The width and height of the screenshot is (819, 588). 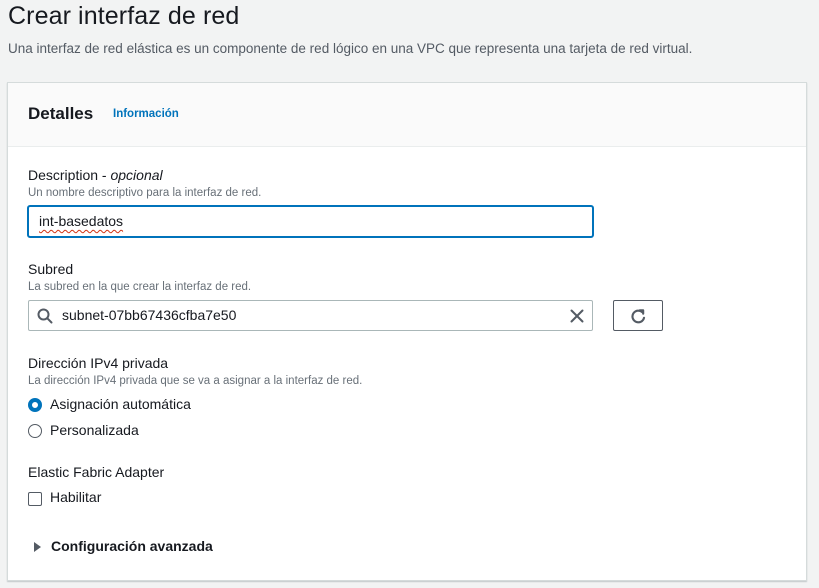 What do you see at coordinates (81, 221) in the screenshot?
I see `description-input-value: int-basedatos` at bounding box center [81, 221].